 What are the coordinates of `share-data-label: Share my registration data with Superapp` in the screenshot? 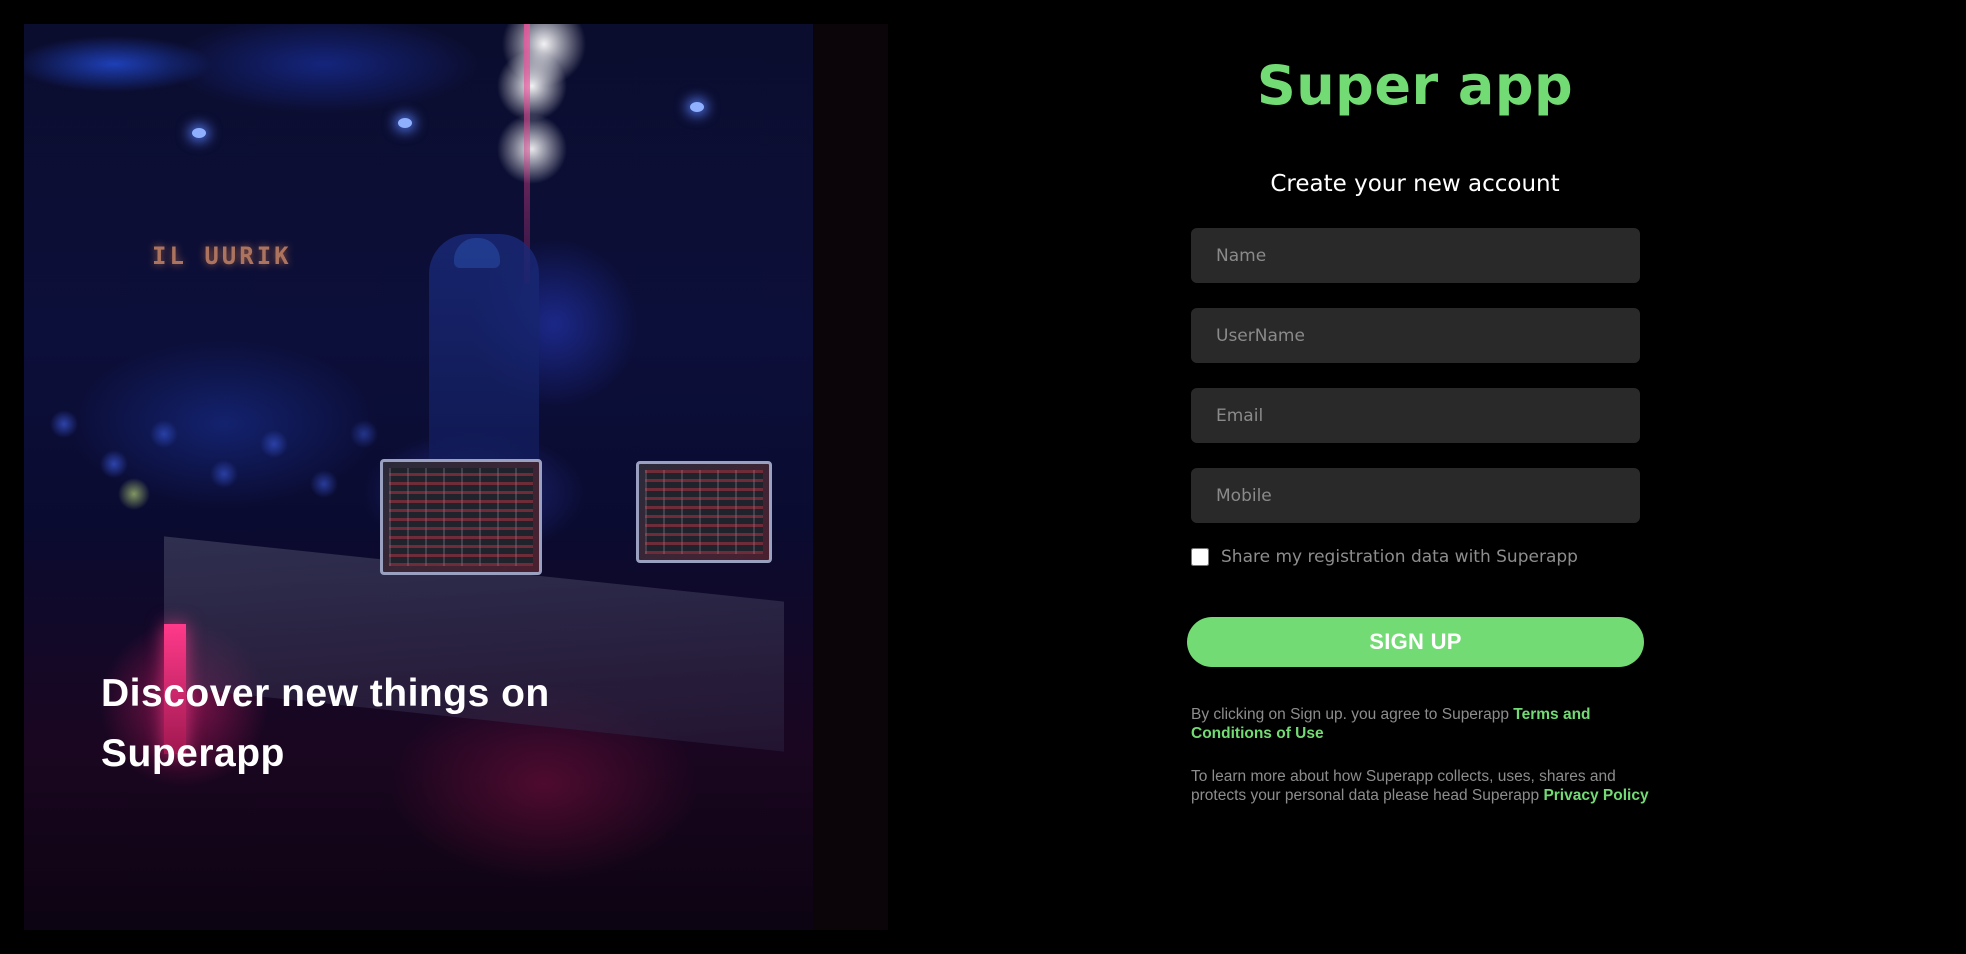 It's located at (1399, 557).